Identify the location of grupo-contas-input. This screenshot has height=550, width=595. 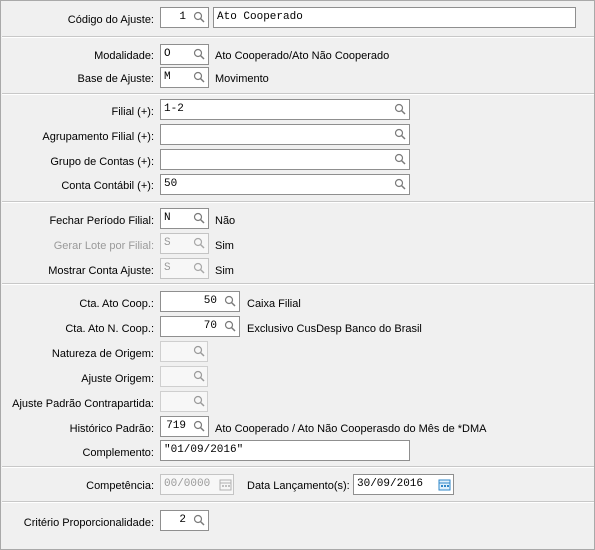
(285, 159).